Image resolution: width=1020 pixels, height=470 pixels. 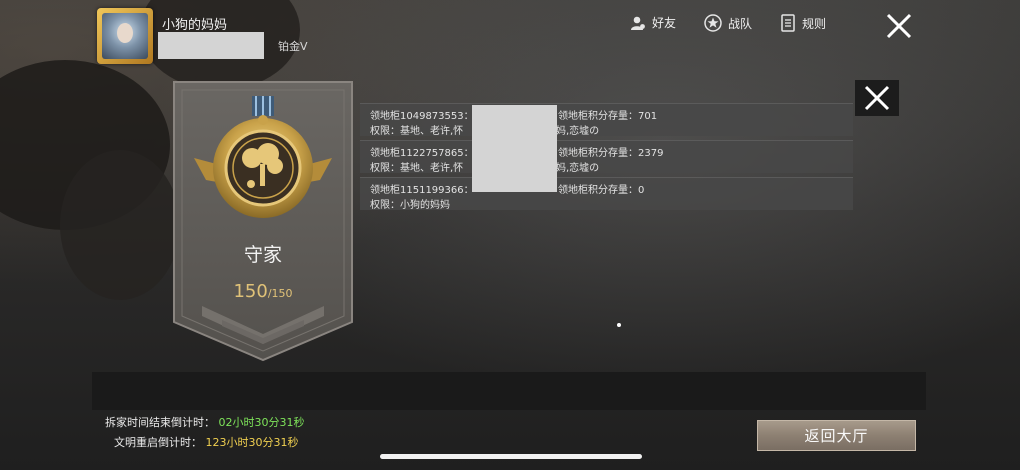 I want to click on demolish-timer: 拆家时间结束倒计时： 02小时30分31秒, so click(x=205, y=422).